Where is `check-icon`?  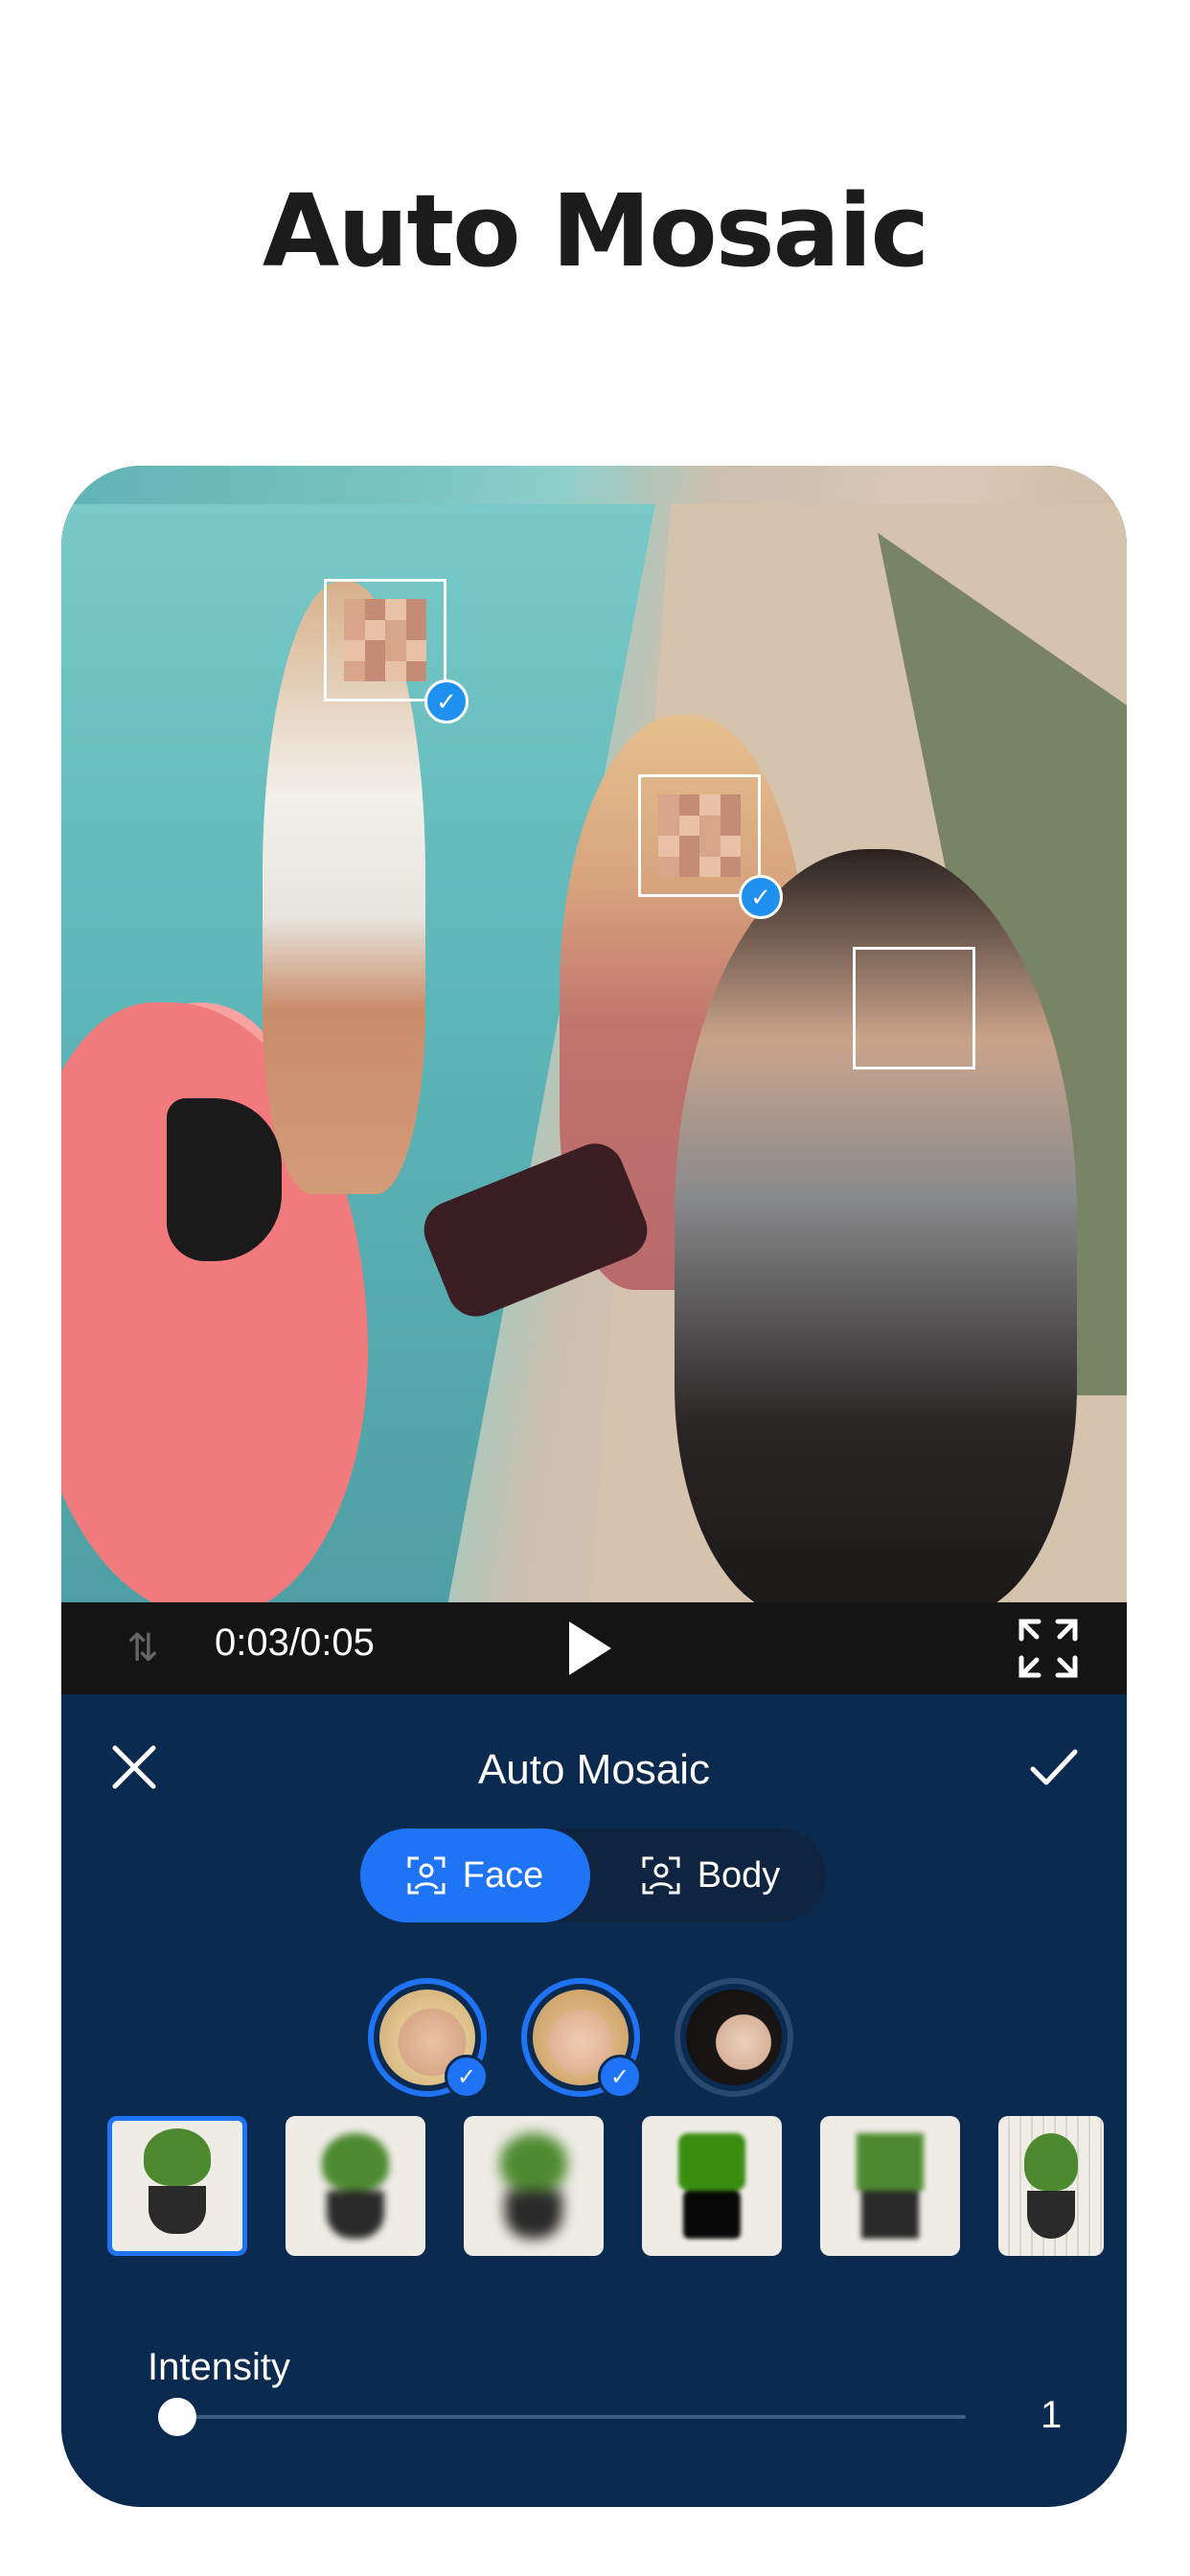 check-icon is located at coordinates (1054, 1767).